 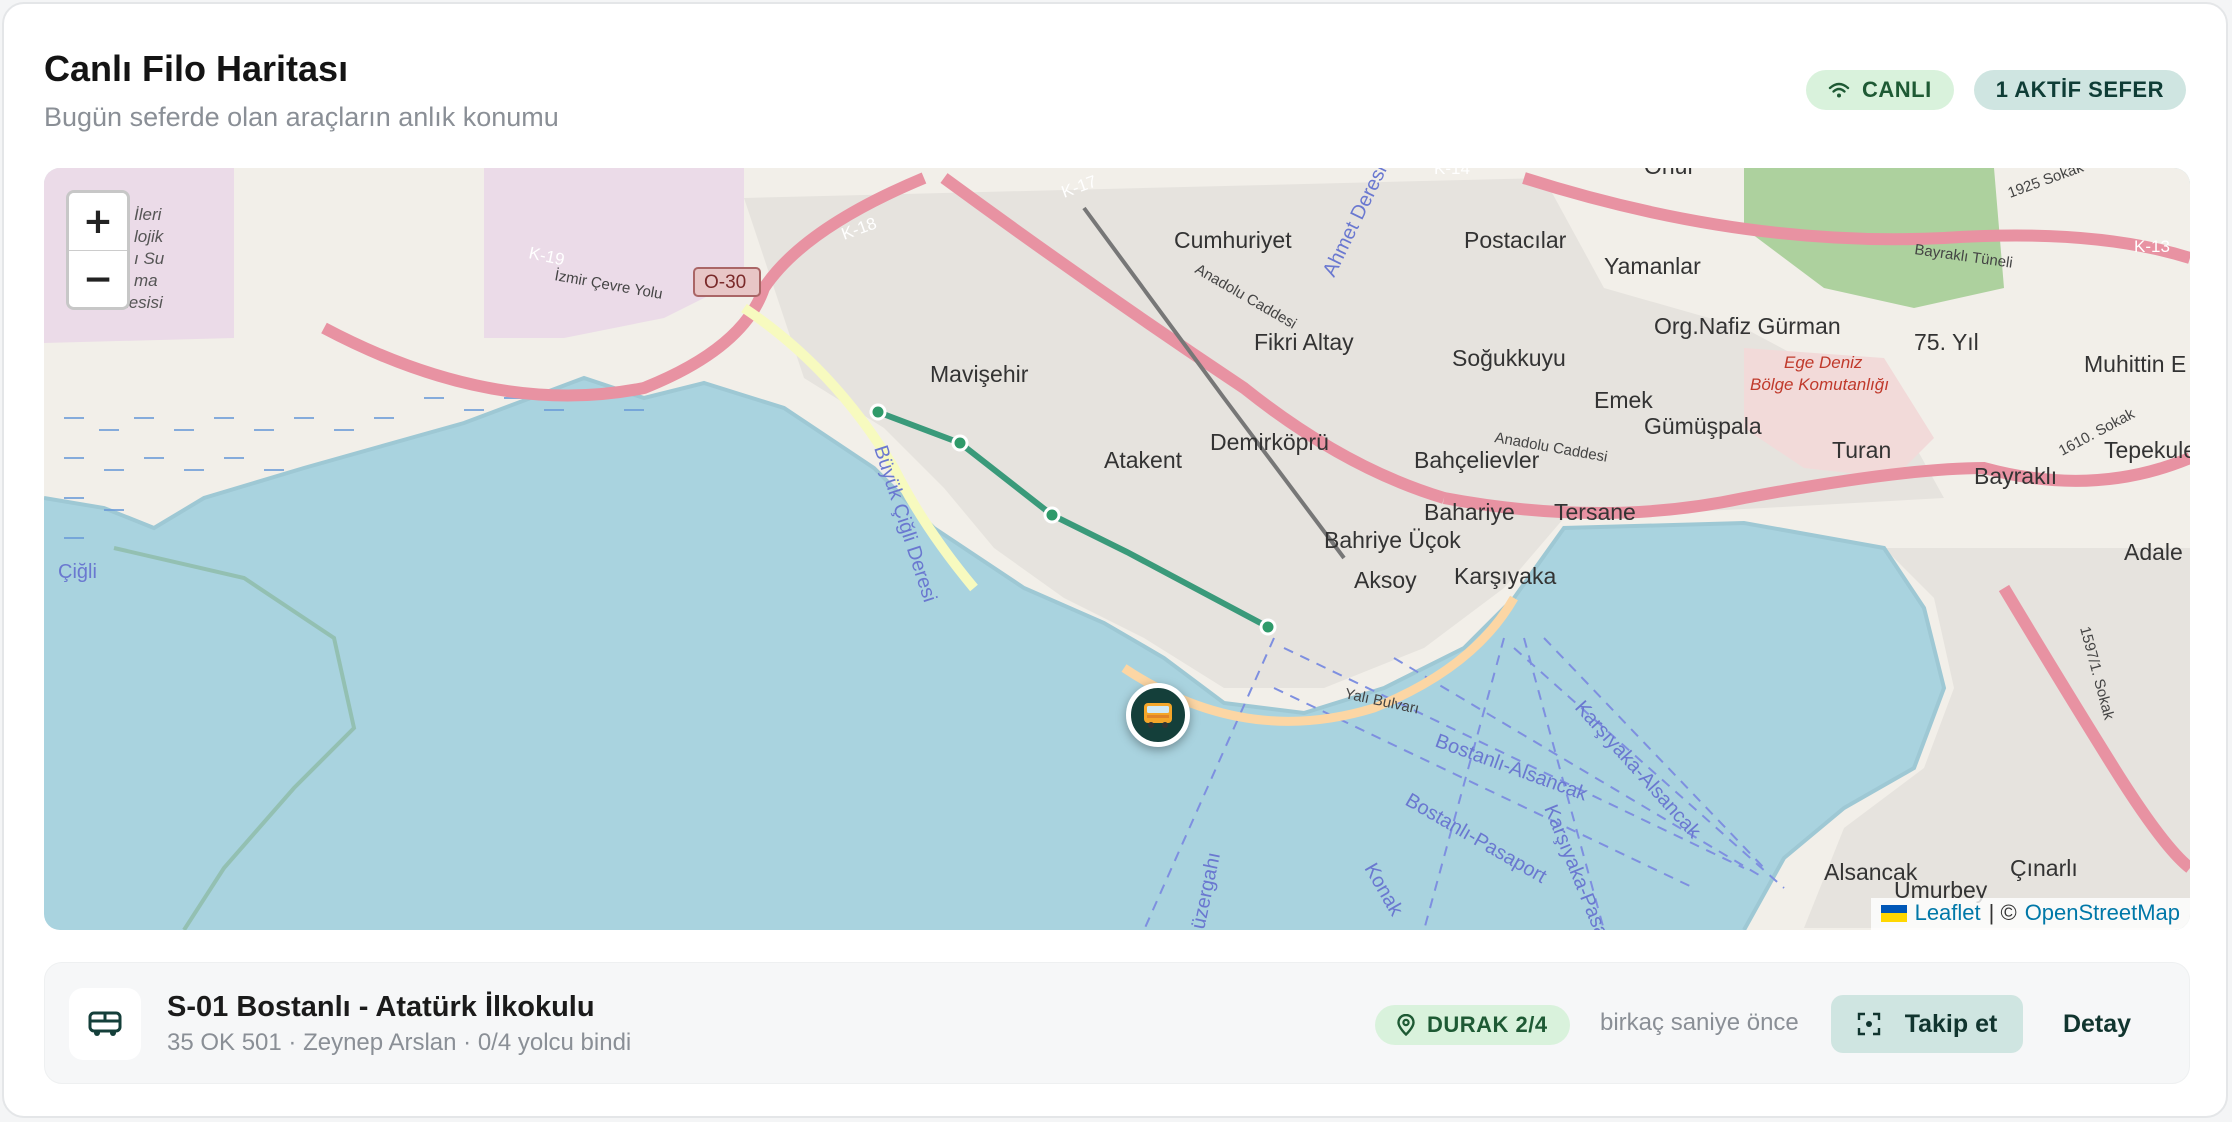 I want to click on stop-progress-badge: DURAK 2/4, so click(x=1472, y=1025).